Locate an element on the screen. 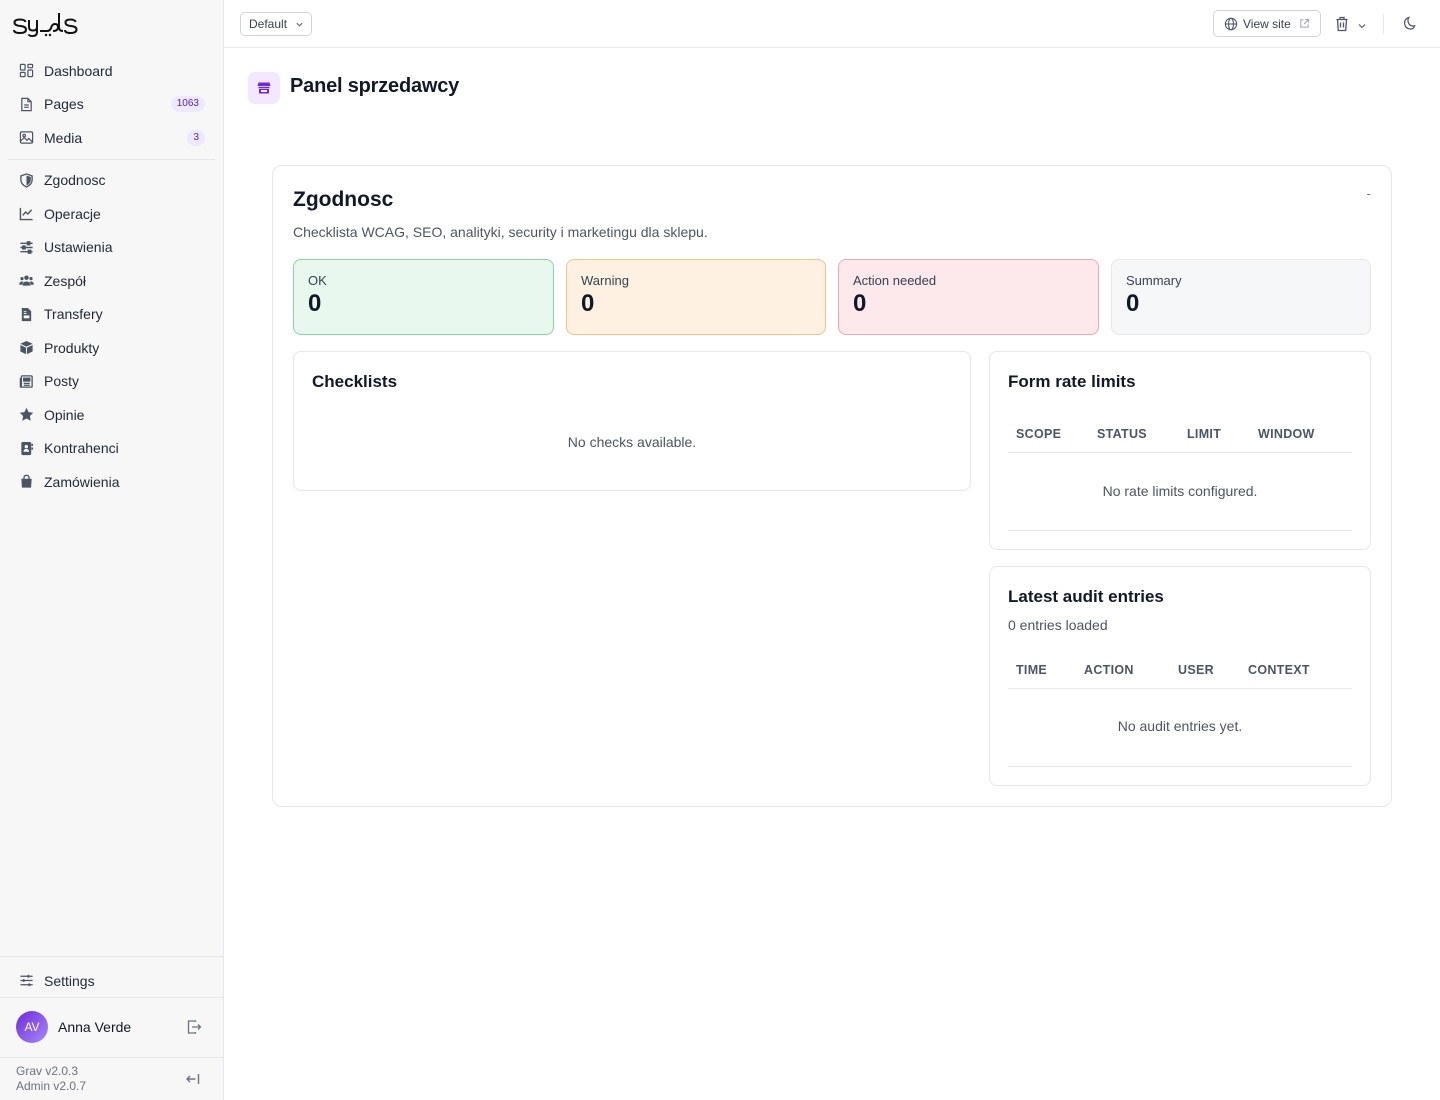  view-site-button: View site is located at coordinates (1267, 23).